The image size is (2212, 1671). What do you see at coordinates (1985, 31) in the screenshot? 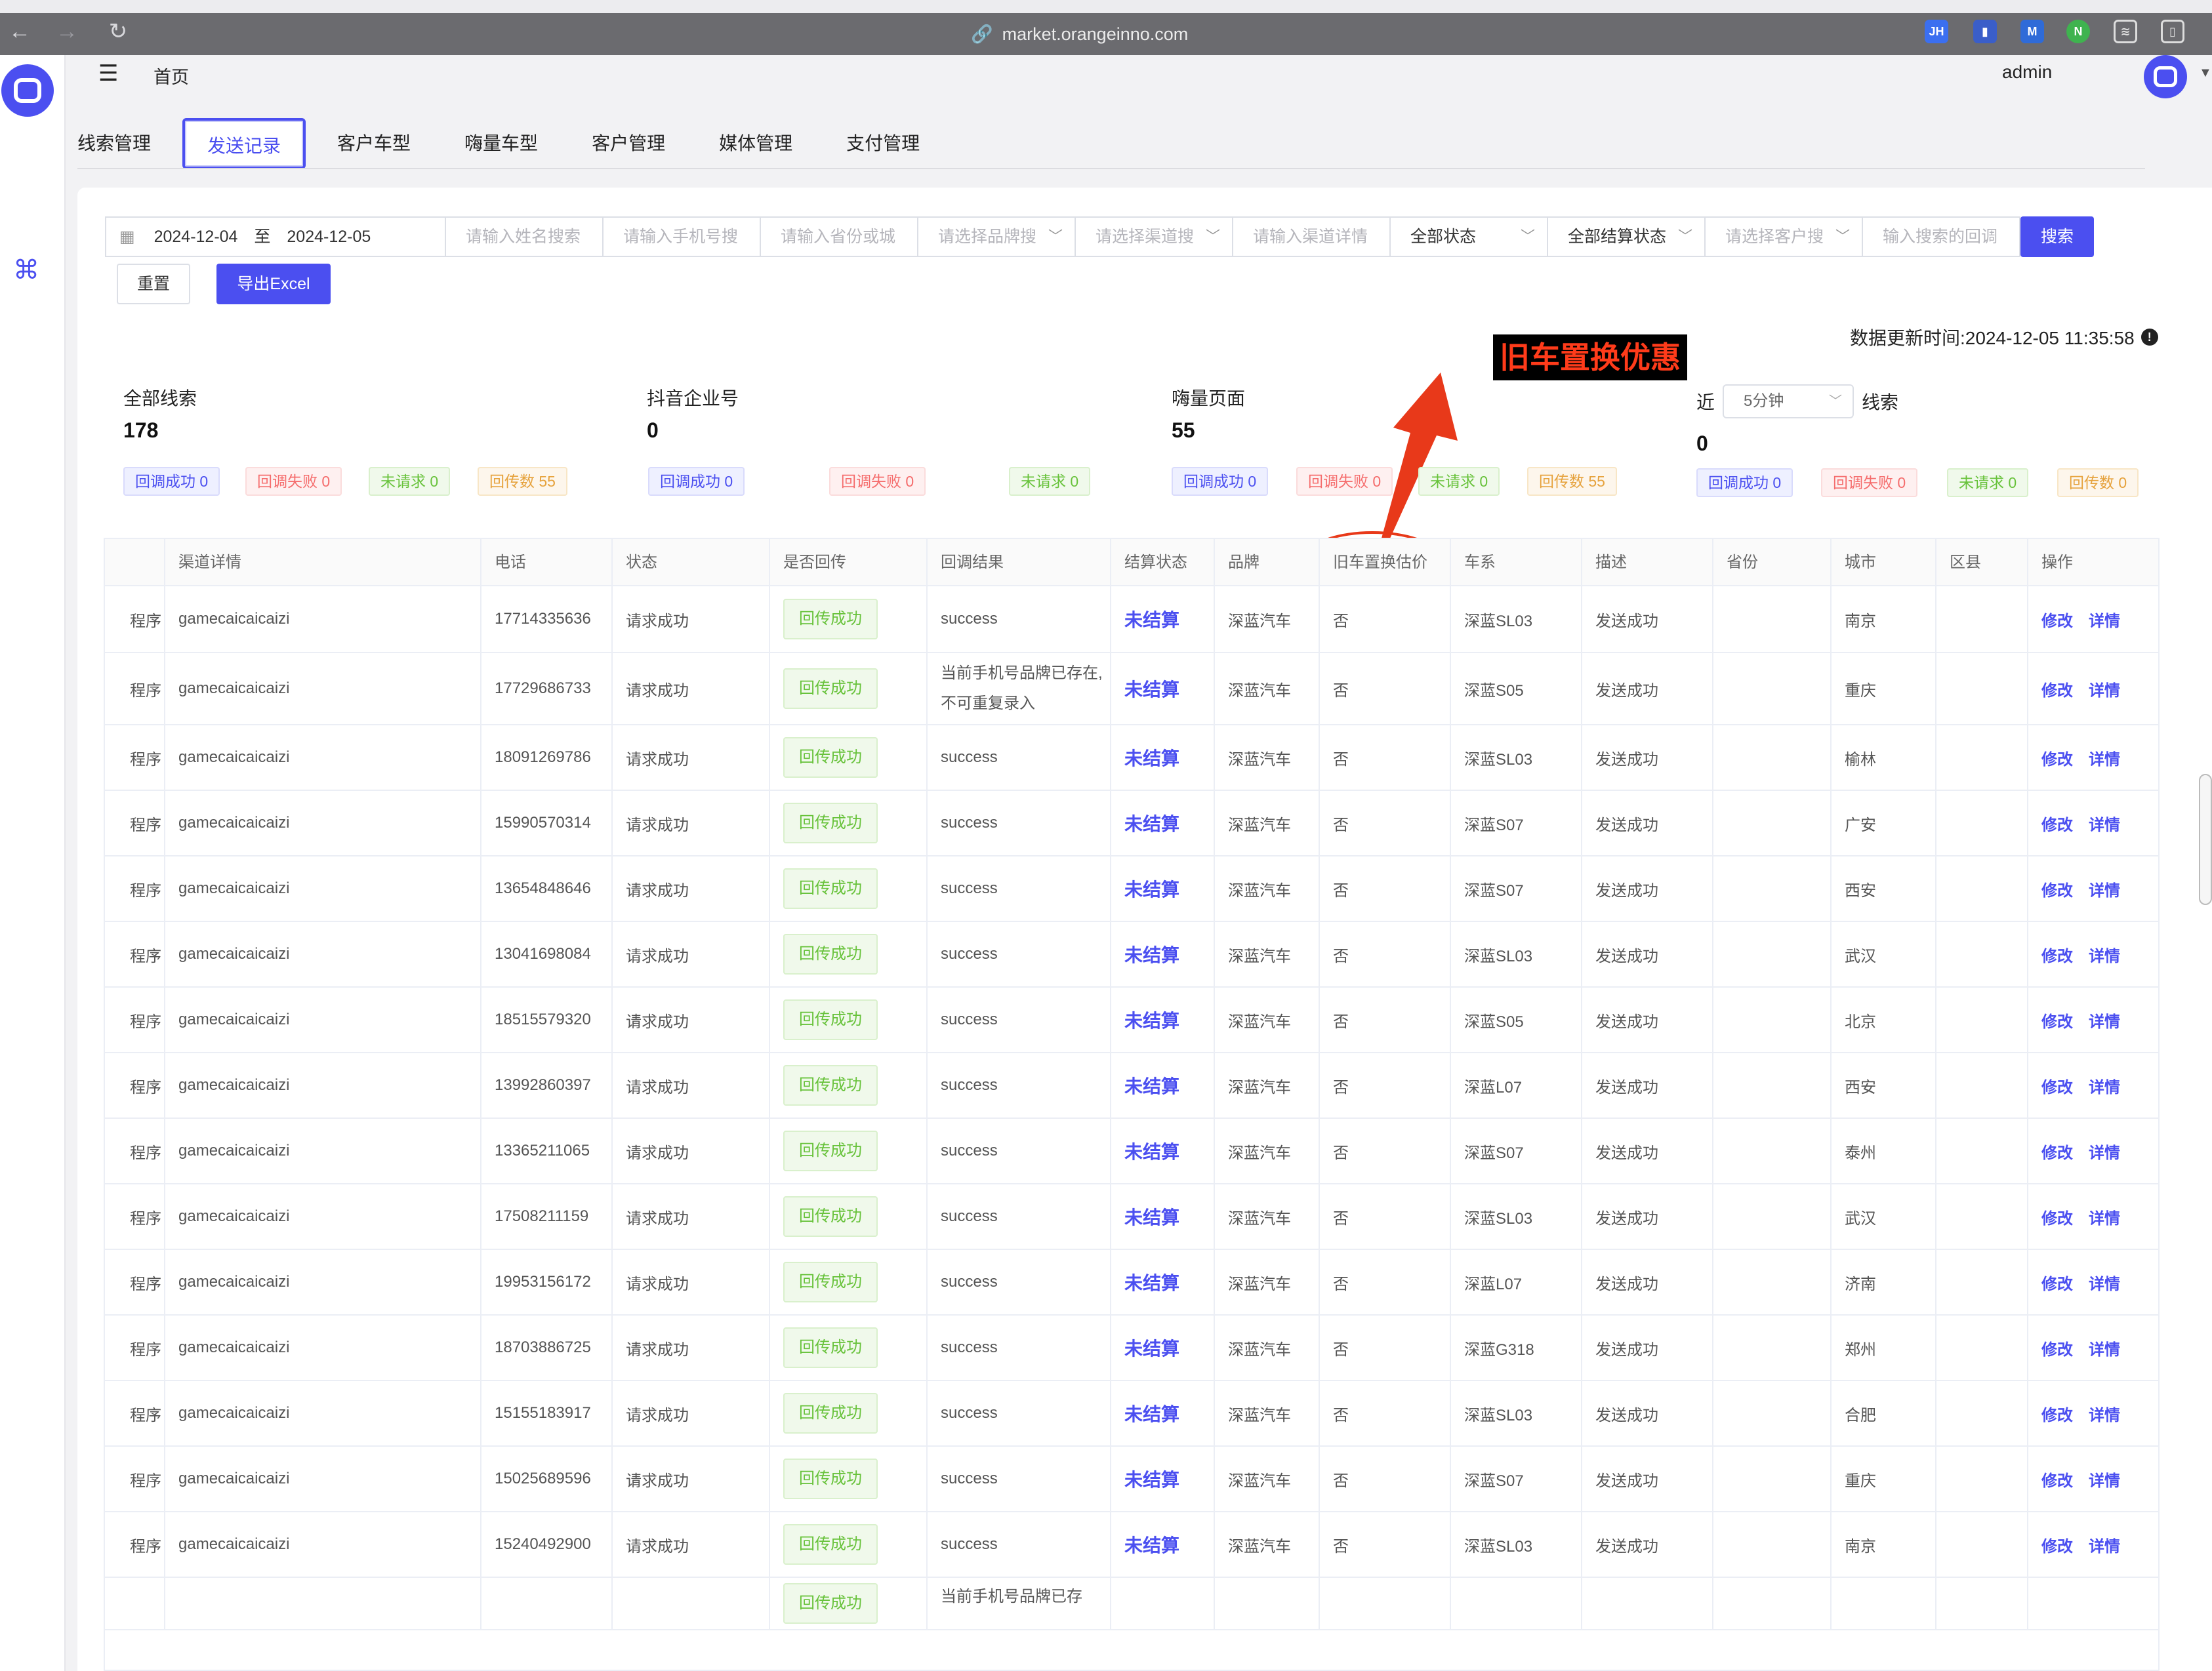
I see `extension-bookmark-icon: ▮` at bounding box center [1985, 31].